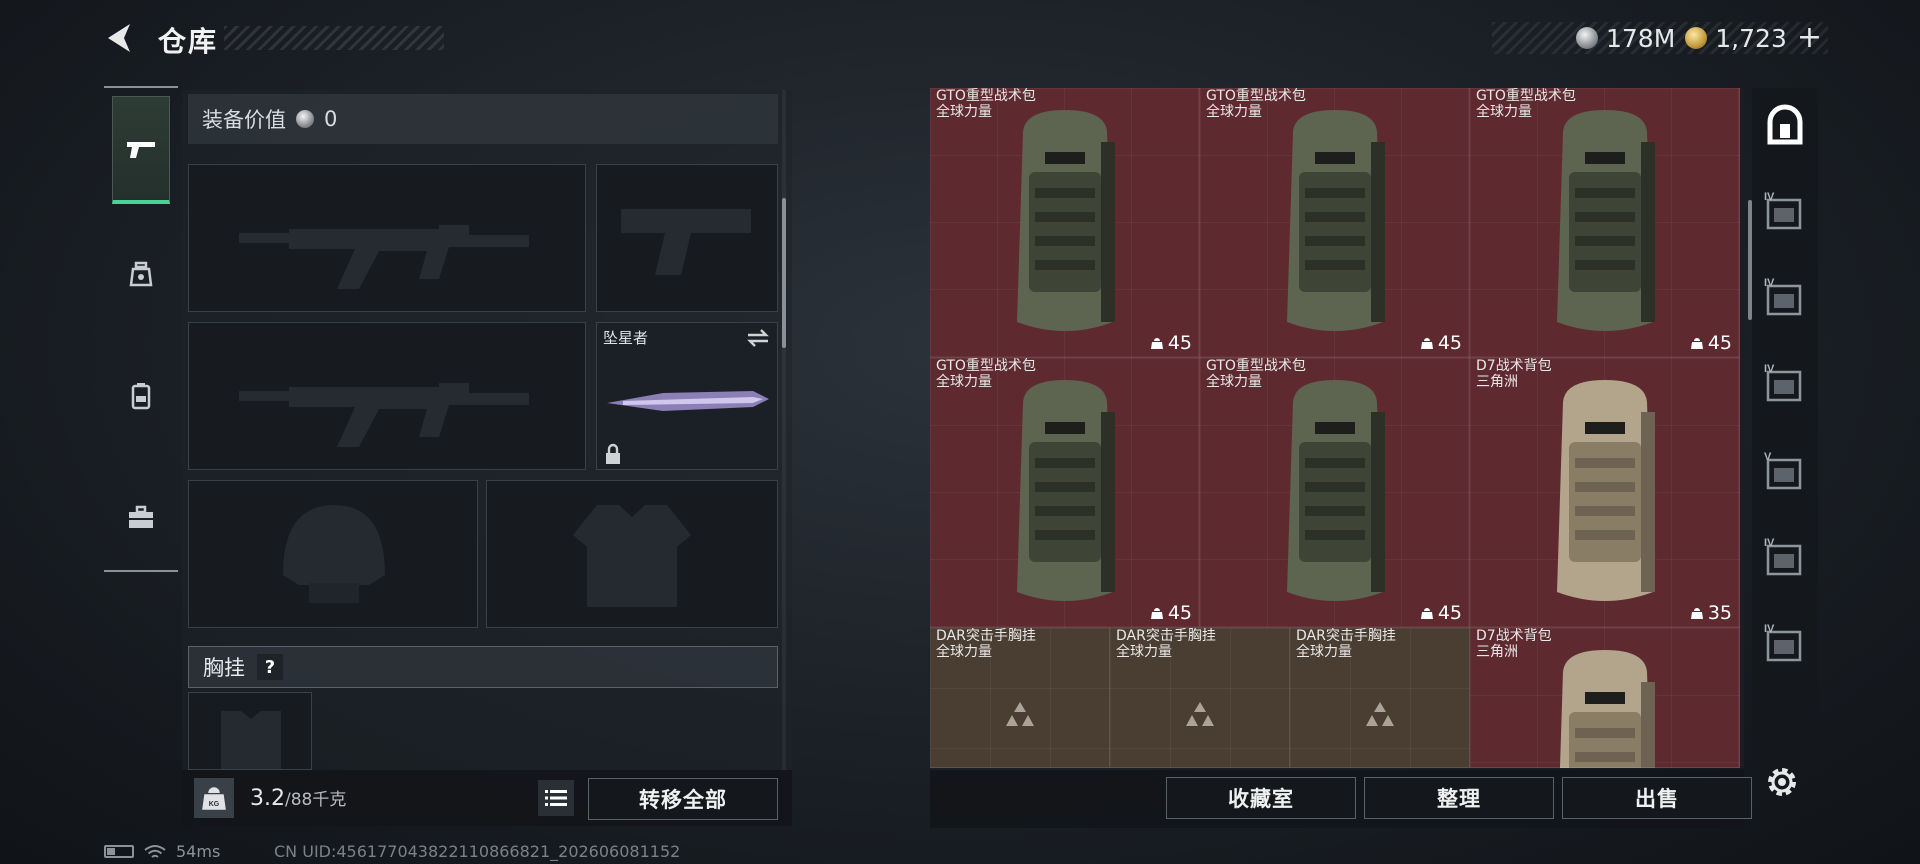  I want to click on storage-home-tab, so click(1785, 127).